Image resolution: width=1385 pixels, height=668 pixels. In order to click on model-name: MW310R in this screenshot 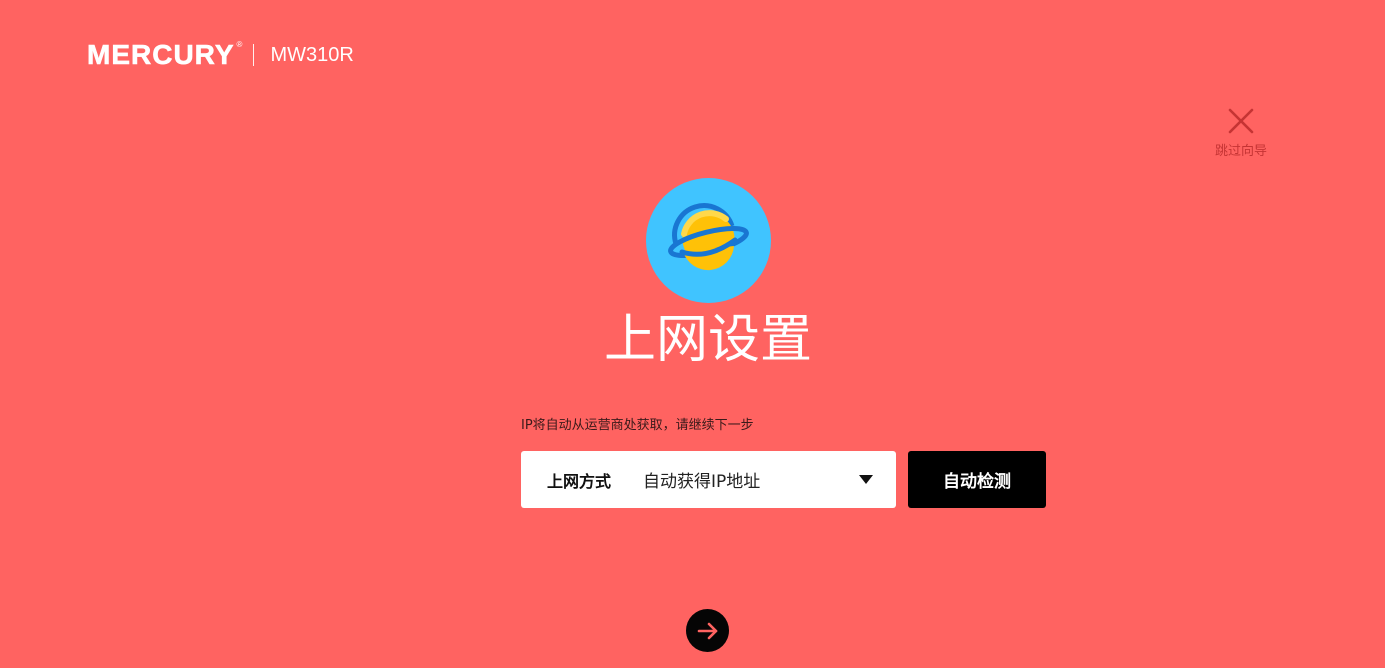, I will do `click(312, 55)`.